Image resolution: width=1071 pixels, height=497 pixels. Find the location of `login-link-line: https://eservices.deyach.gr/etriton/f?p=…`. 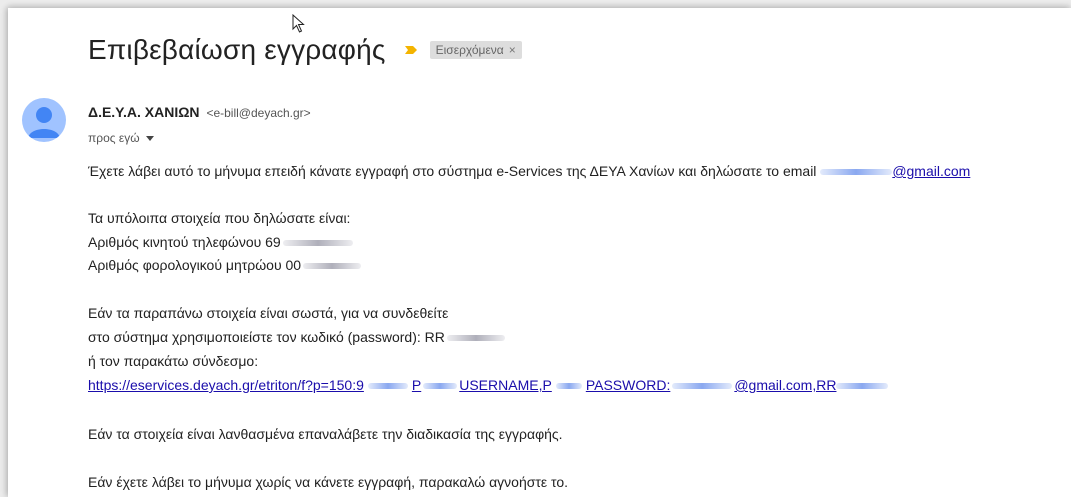

login-link-line: https://eservices.deyach.gr/etriton/f?p=… is located at coordinates (488, 385).